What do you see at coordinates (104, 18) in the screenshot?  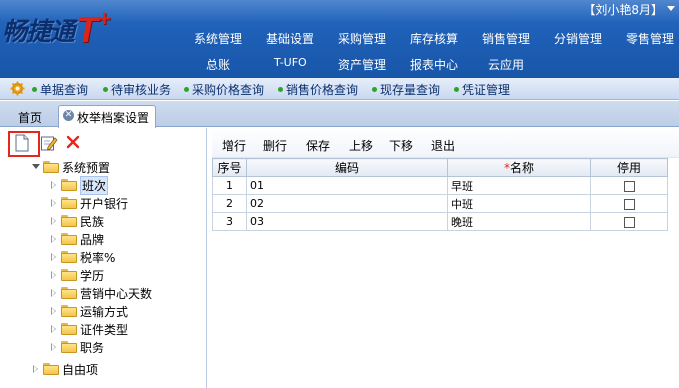 I see `logo-plus: +` at bounding box center [104, 18].